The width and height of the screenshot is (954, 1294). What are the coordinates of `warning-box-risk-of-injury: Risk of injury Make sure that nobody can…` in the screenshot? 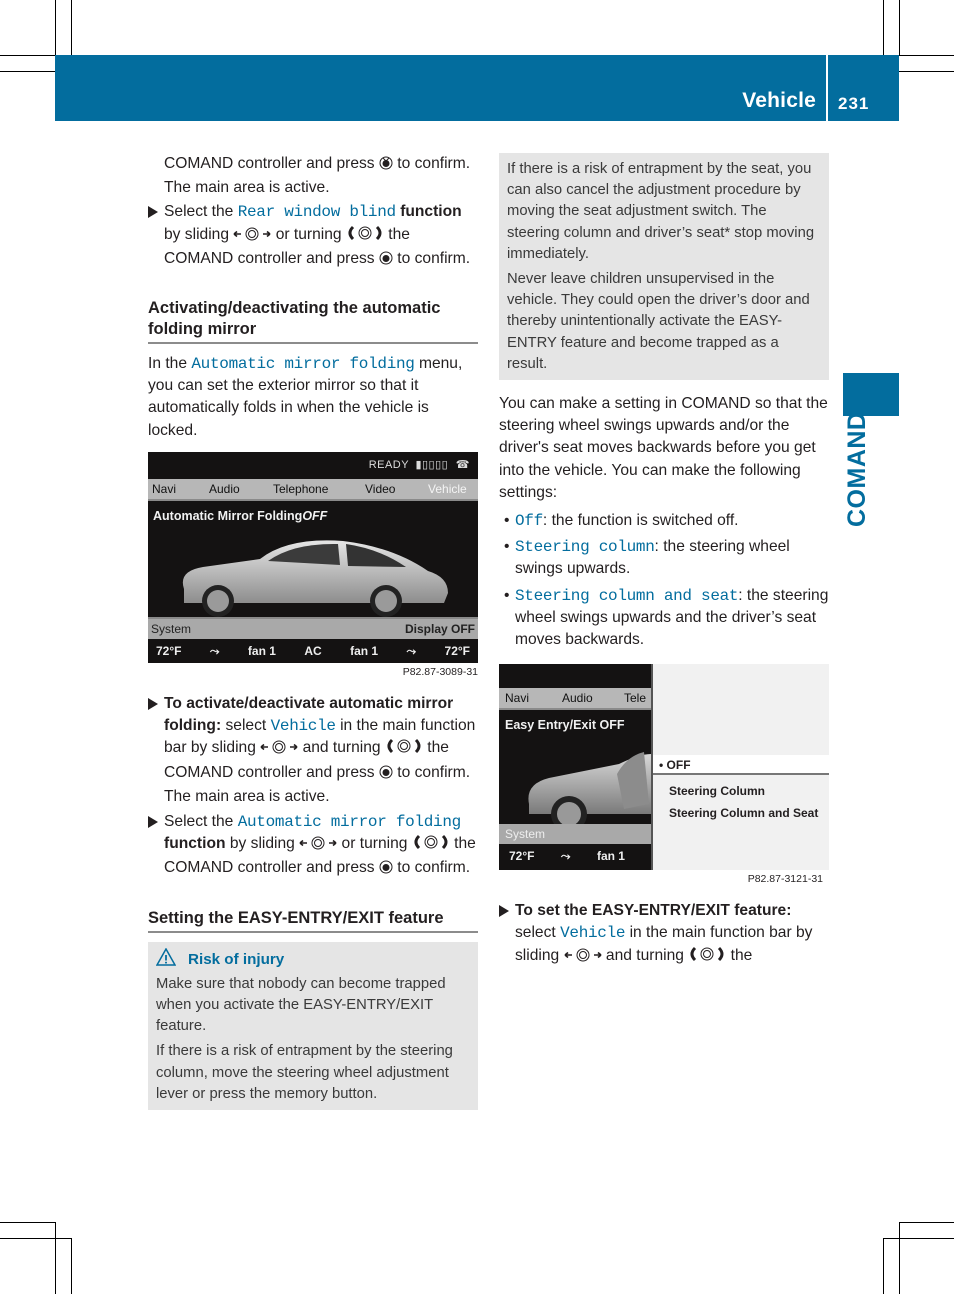 It's located at (313, 1026).